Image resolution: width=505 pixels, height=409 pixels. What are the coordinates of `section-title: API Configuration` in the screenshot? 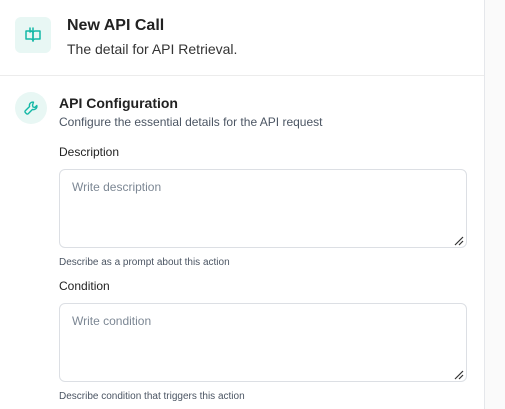 It's located at (118, 103).